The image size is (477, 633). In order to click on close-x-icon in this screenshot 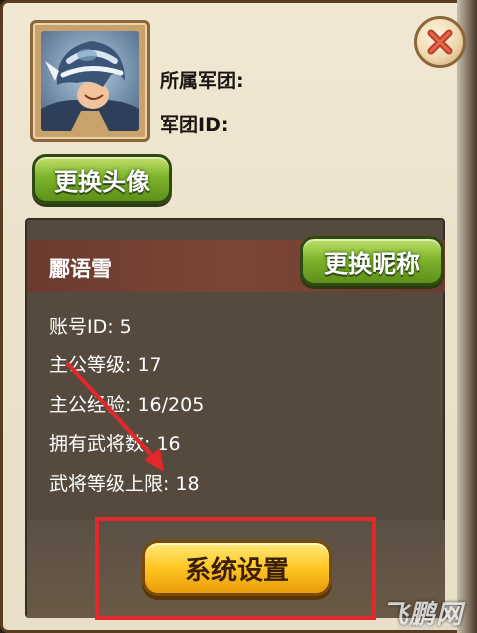, I will do `click(440, 42)`.